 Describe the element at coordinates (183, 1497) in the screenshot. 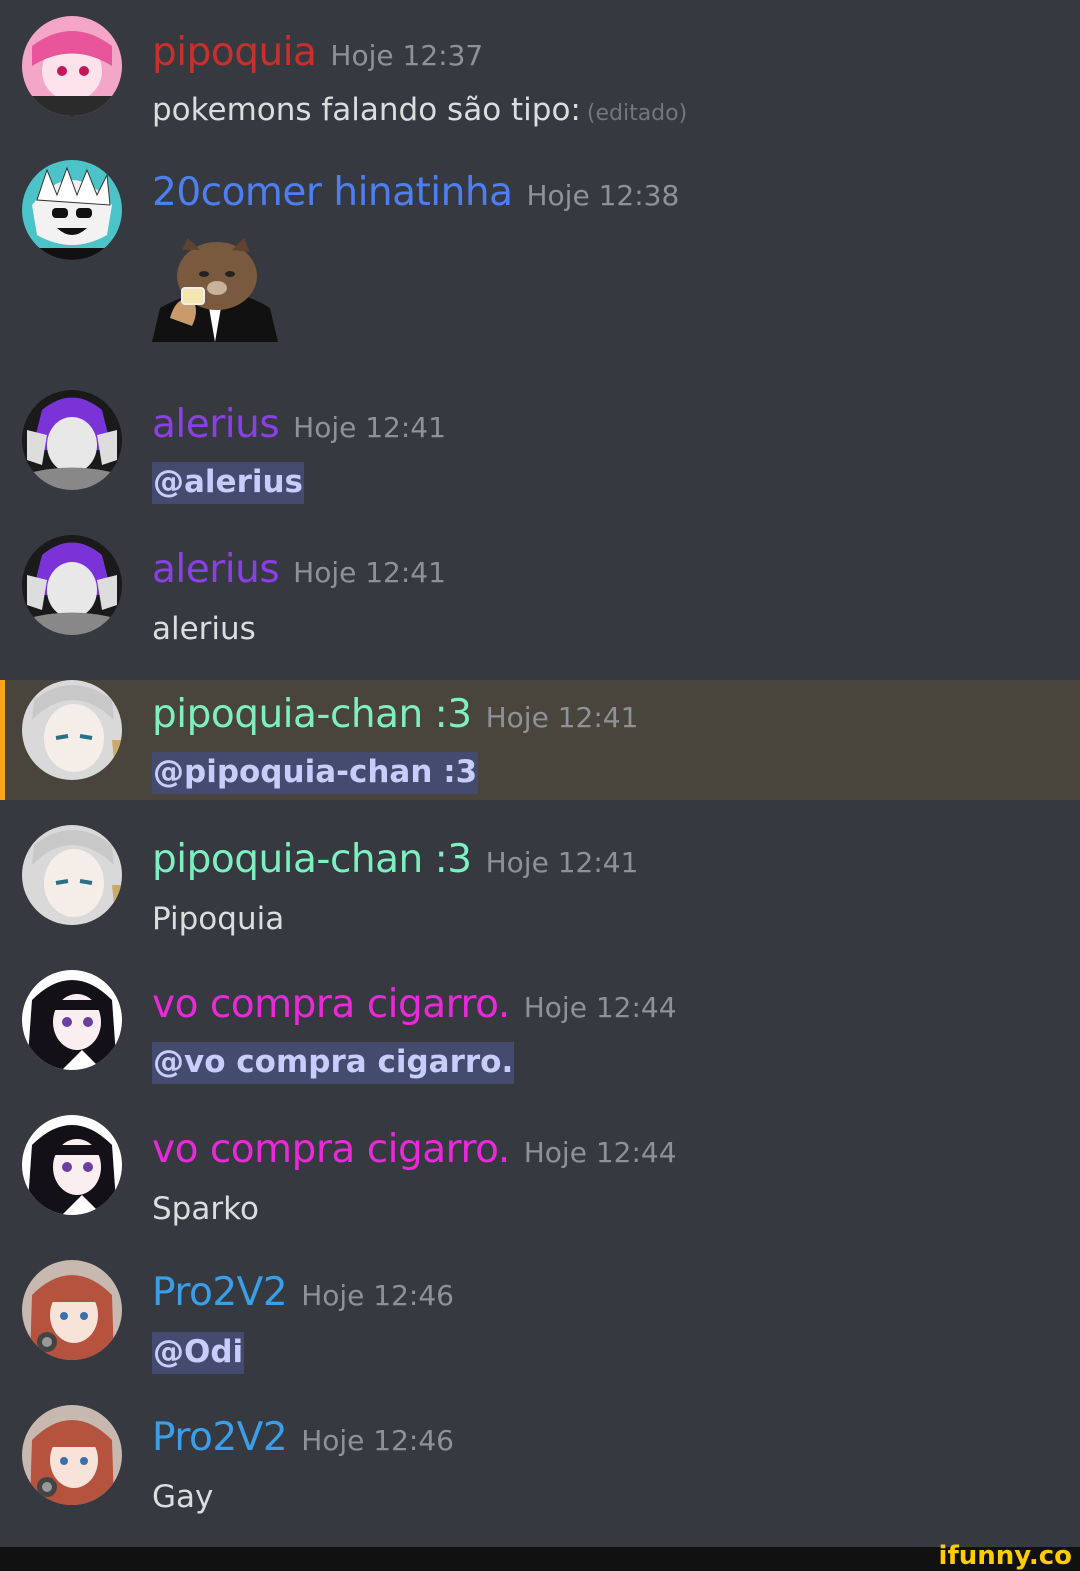

I see `message-text: Gay` at that location.